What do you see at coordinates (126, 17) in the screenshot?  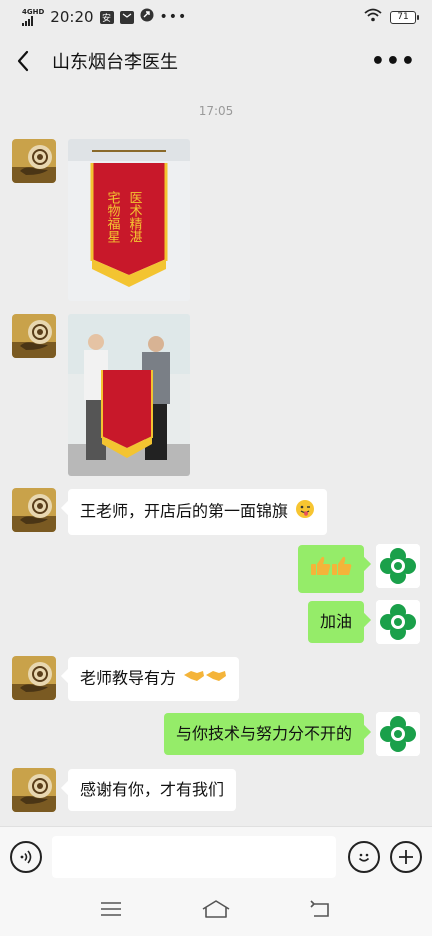 I see `mail-icon` at bounding box center [126, 17].